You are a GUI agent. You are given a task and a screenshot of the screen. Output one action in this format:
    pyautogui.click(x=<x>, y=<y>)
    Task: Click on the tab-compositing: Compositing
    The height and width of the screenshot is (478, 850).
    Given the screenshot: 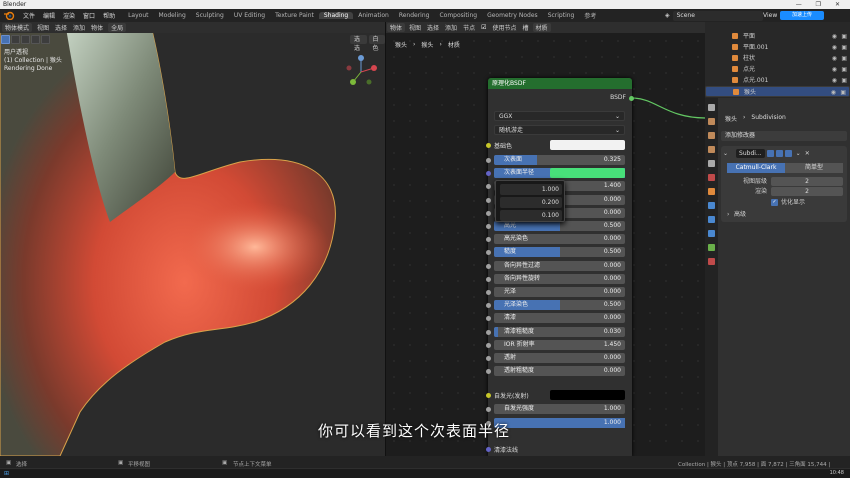 What is the action you would take?
    pyautogui.click(x=458, y=15)
    